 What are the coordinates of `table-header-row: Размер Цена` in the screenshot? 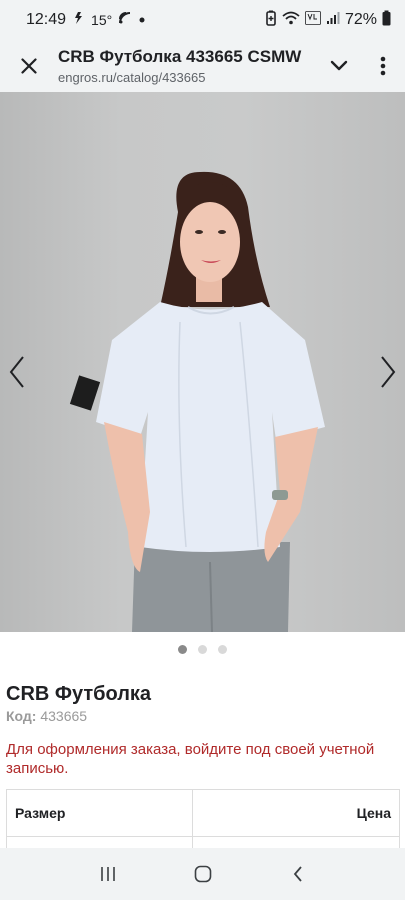 It's located at (203, 813).